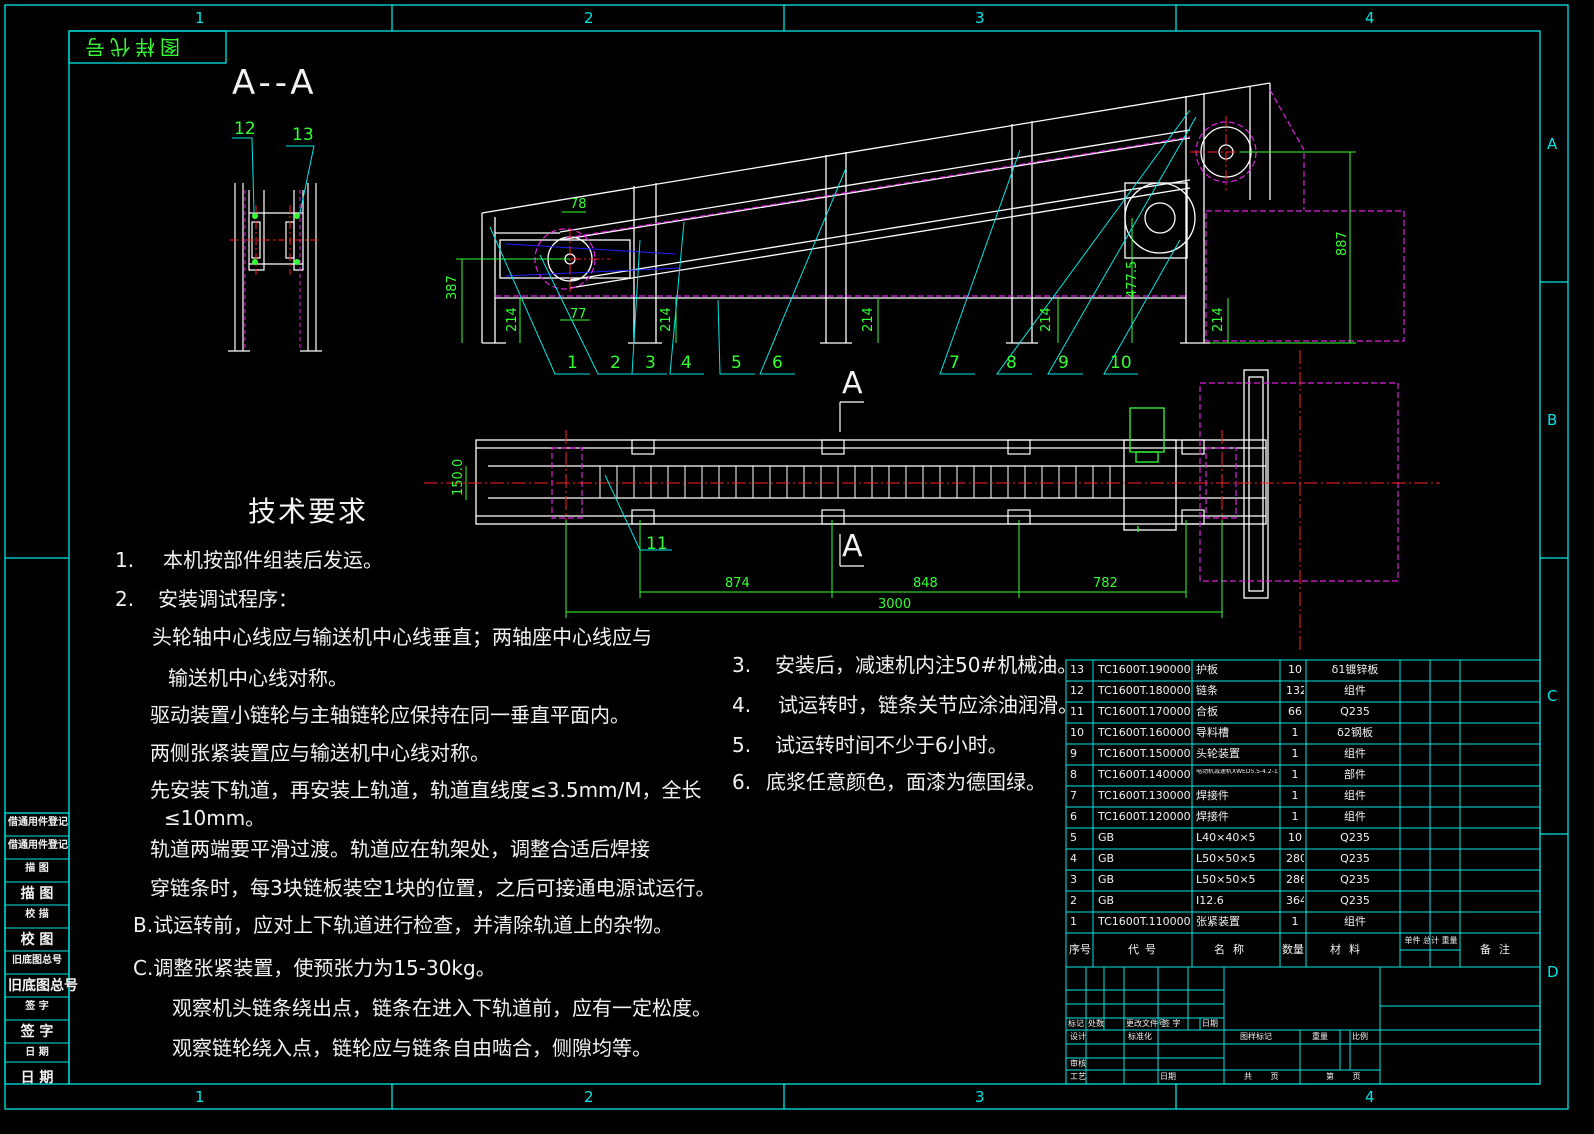 The width and height of the screenshot is (1594, 1134). I want to click on bom-cell: 部件, so click(1355, 774).